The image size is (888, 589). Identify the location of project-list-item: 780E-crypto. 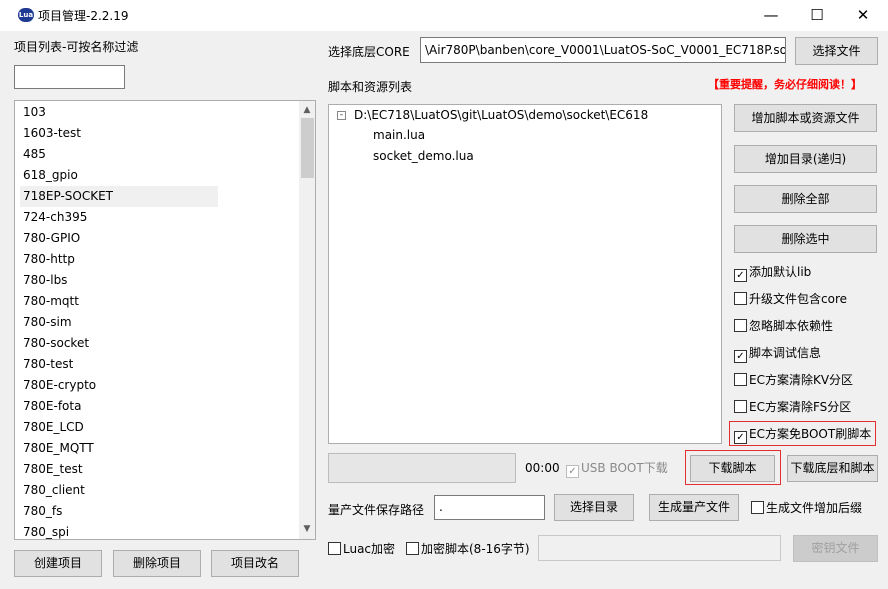
(119, 385).